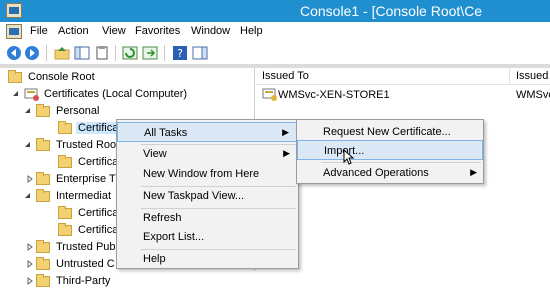  What do you see at coordinates (73, 31) in the screenshot?
I see `menu-action: Action` at bounding box center [73, 31].